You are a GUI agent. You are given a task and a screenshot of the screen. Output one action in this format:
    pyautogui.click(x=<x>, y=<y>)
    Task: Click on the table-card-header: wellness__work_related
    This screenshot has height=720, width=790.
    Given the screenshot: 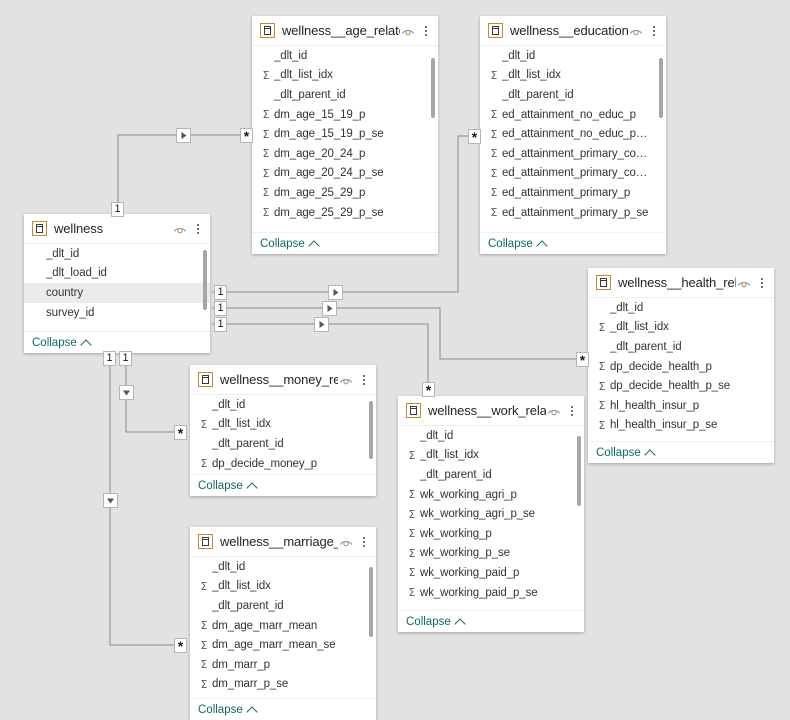 What is the action you would take?
    pyautogui.click(x=491, y=411)
    